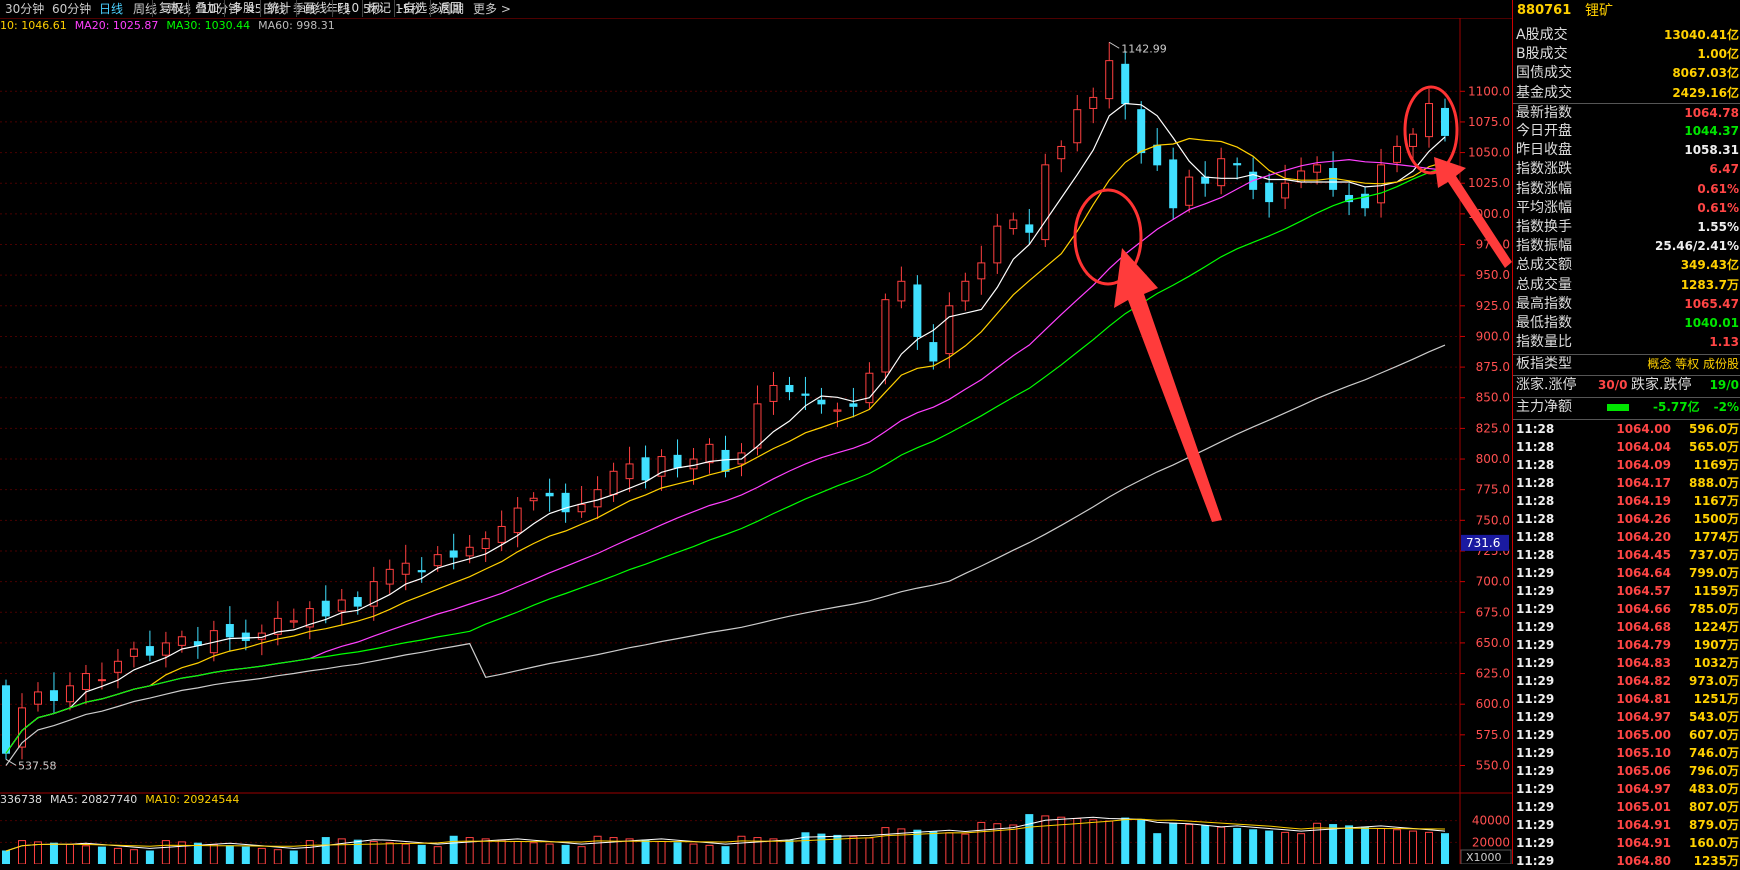 This screenshot has height=870, width=1740. Describe the element at coordinates (1716, 645) in the screenshot. I see `tick-volume: 1907万` at that location.